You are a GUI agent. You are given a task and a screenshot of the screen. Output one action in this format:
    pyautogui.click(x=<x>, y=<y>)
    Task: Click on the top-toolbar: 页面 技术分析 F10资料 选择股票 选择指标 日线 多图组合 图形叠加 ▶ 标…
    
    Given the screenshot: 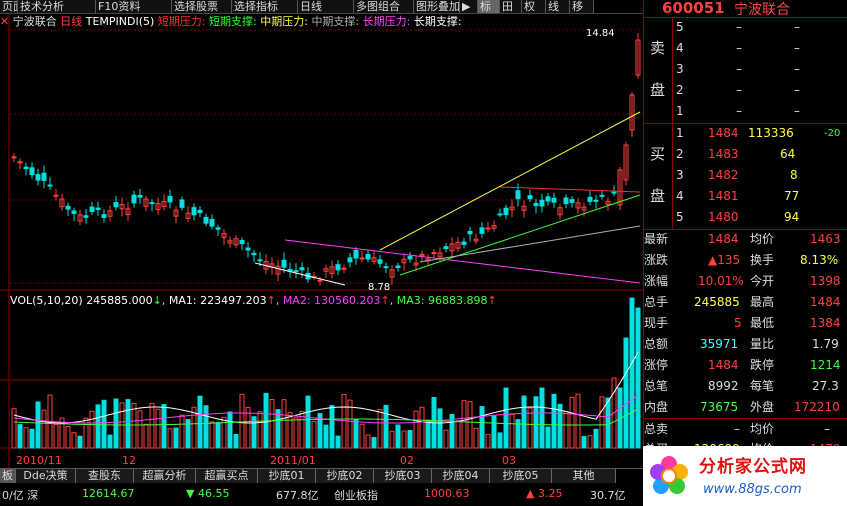 What is the action you would take?
    pyautogui.click(x=321, y=7)
    